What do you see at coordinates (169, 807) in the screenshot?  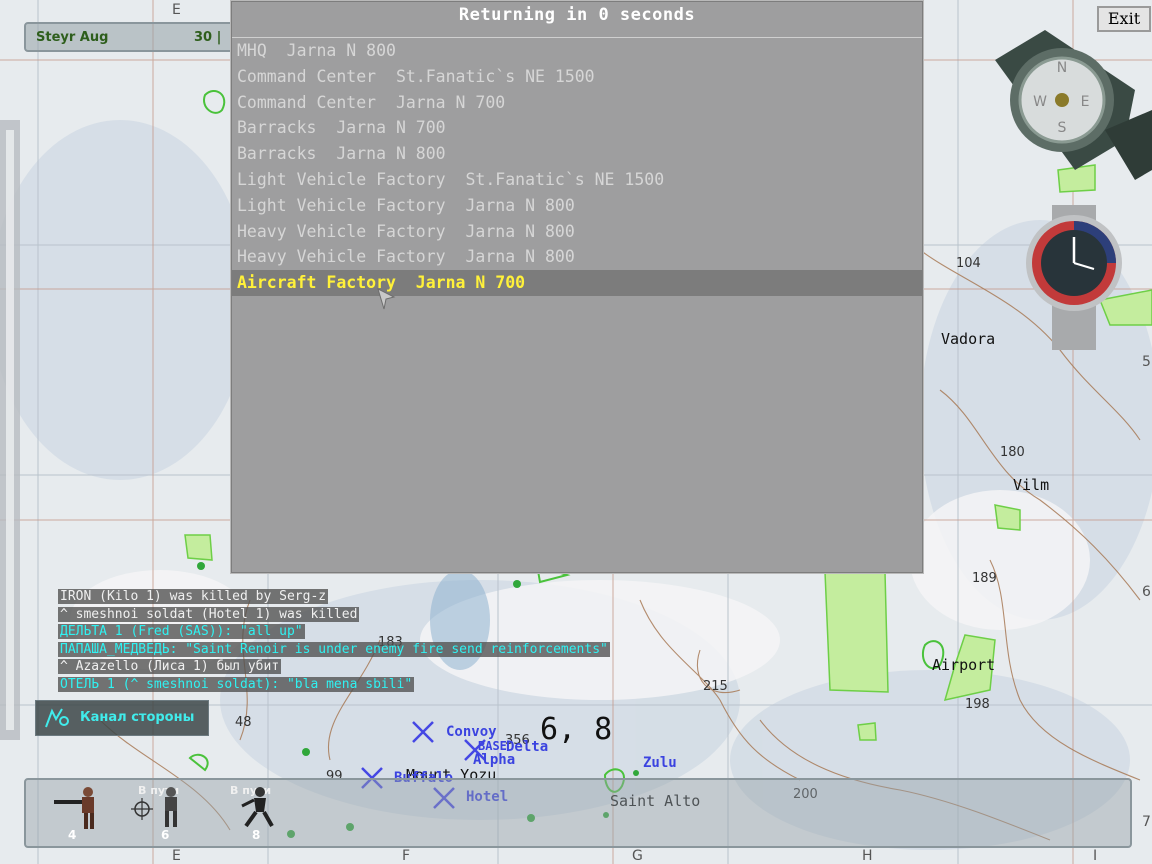 I see `soldier-icon` at bounding box center [169, 807].